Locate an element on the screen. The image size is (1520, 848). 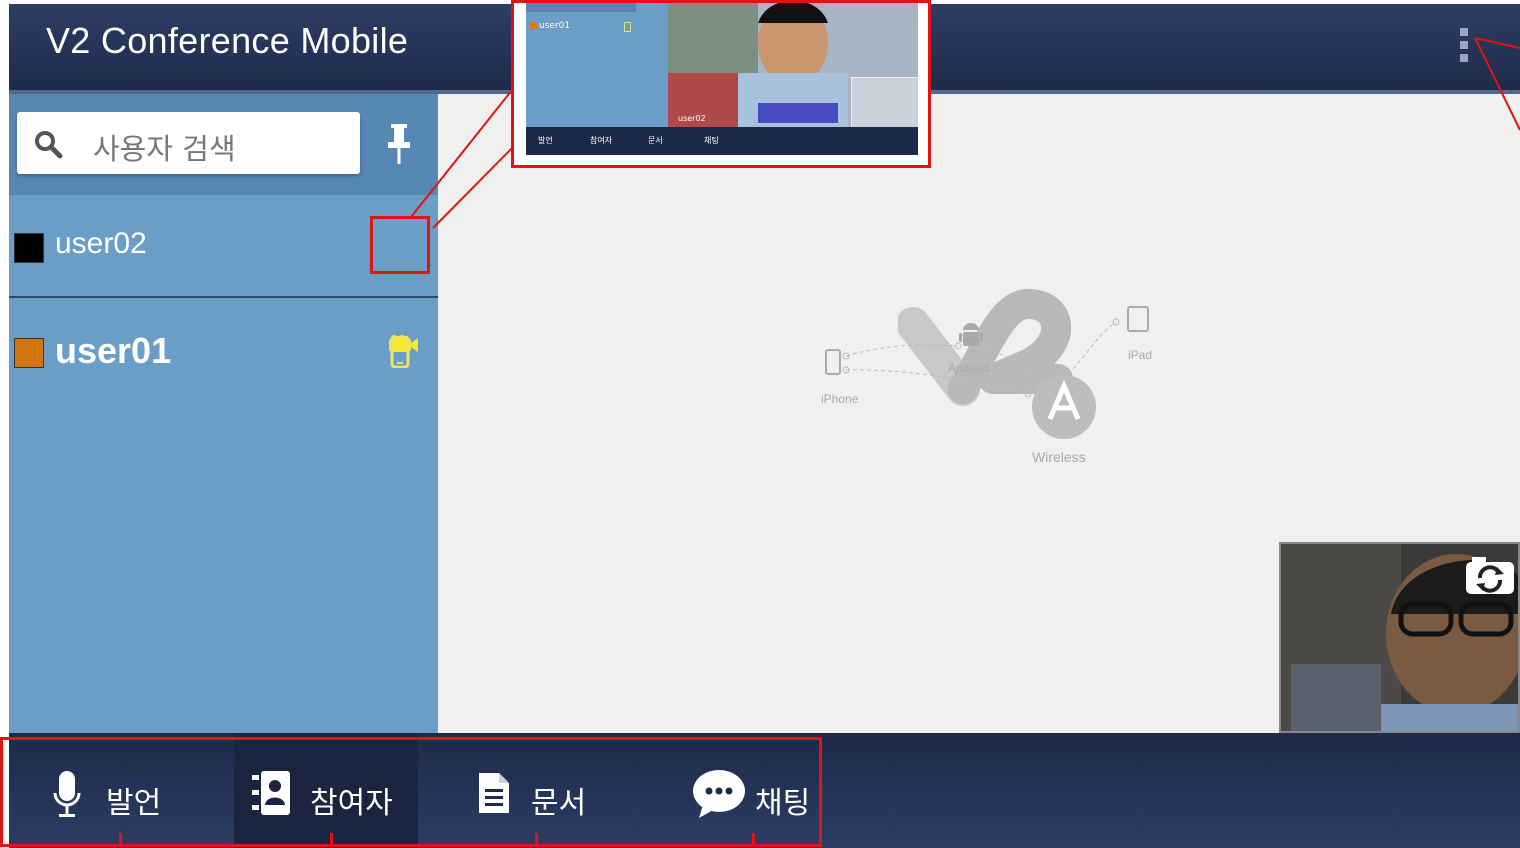
inset-screenshot: user01 user02 발언 참여자 문서 채팅 is located at coordinates (722, 79).